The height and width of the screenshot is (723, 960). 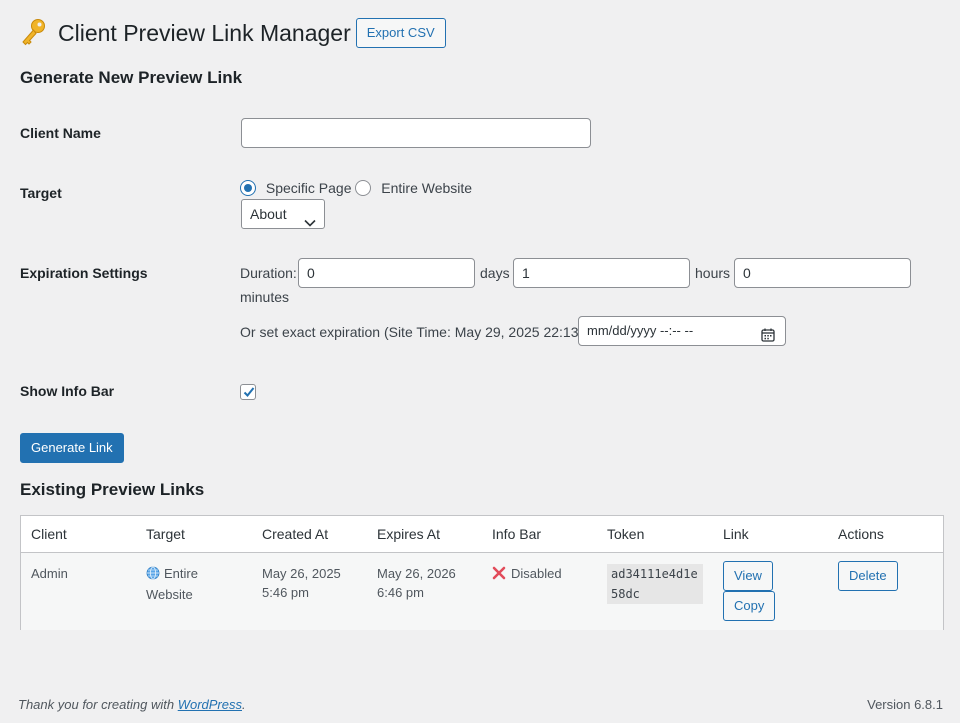 What do you see at coordinates (244, 704) in the screenshot?
I see `footer-period: .` at bounding box center [244, 704].